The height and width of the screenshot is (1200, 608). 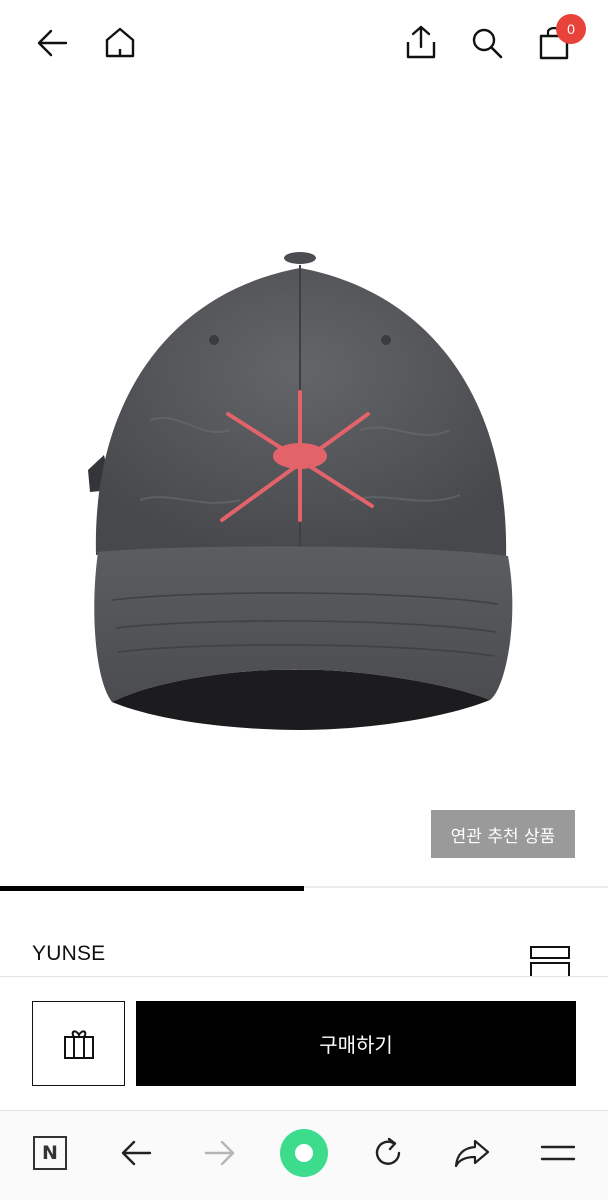 I want to click on layout-icon, so click(x=550, y=961).